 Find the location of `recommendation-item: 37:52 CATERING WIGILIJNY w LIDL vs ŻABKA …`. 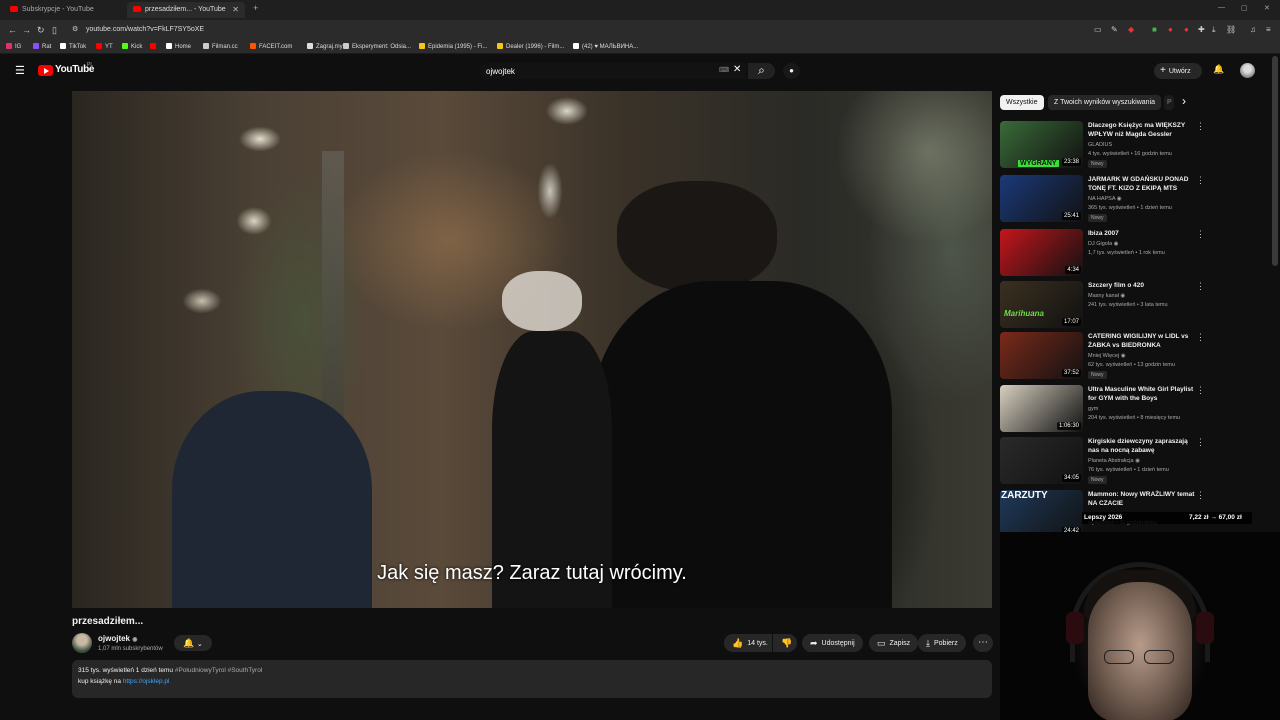

recommendation-item: 37:52 CATERING WIGILIJNY w LIDL vs ŻABKA … is located at coordinates (1102, 357).